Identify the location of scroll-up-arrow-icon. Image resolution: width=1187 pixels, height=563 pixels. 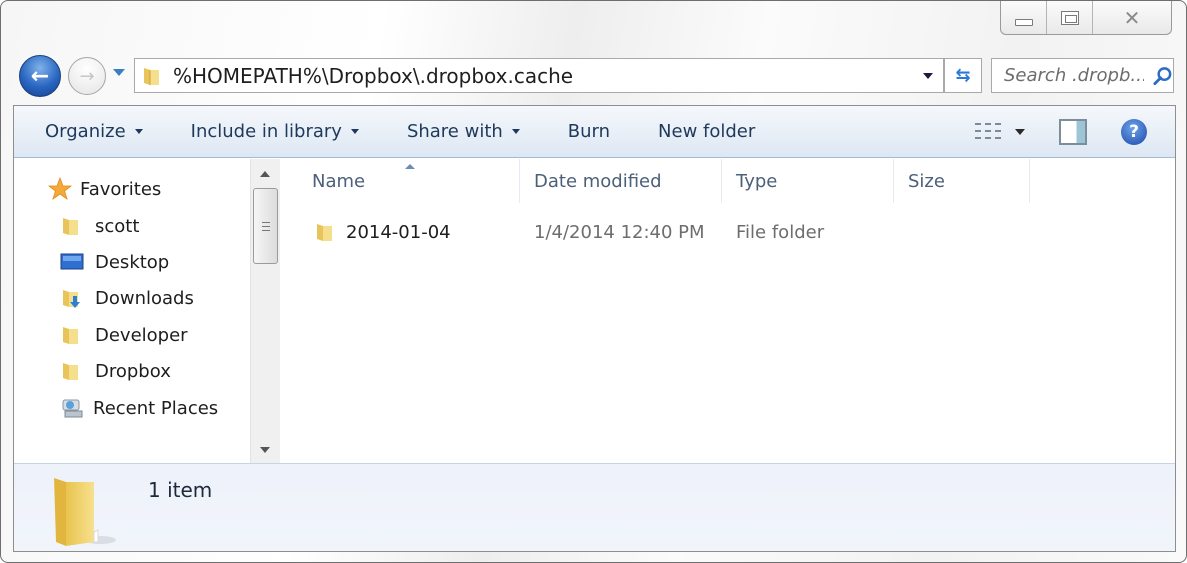
(265, 174).